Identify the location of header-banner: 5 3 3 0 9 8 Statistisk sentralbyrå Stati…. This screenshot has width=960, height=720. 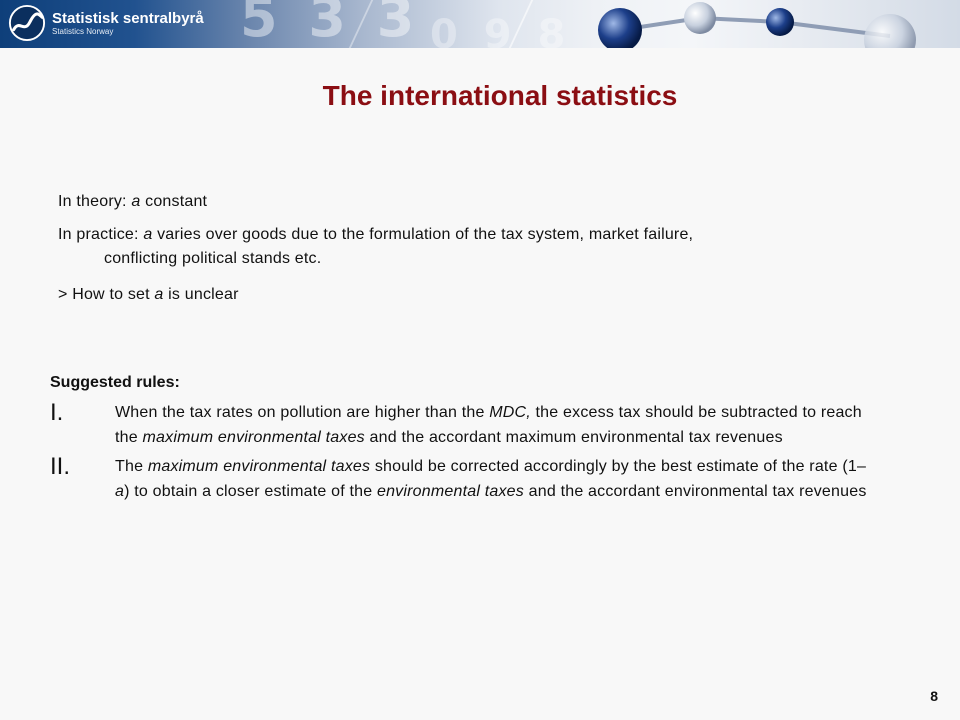
(480, 24).